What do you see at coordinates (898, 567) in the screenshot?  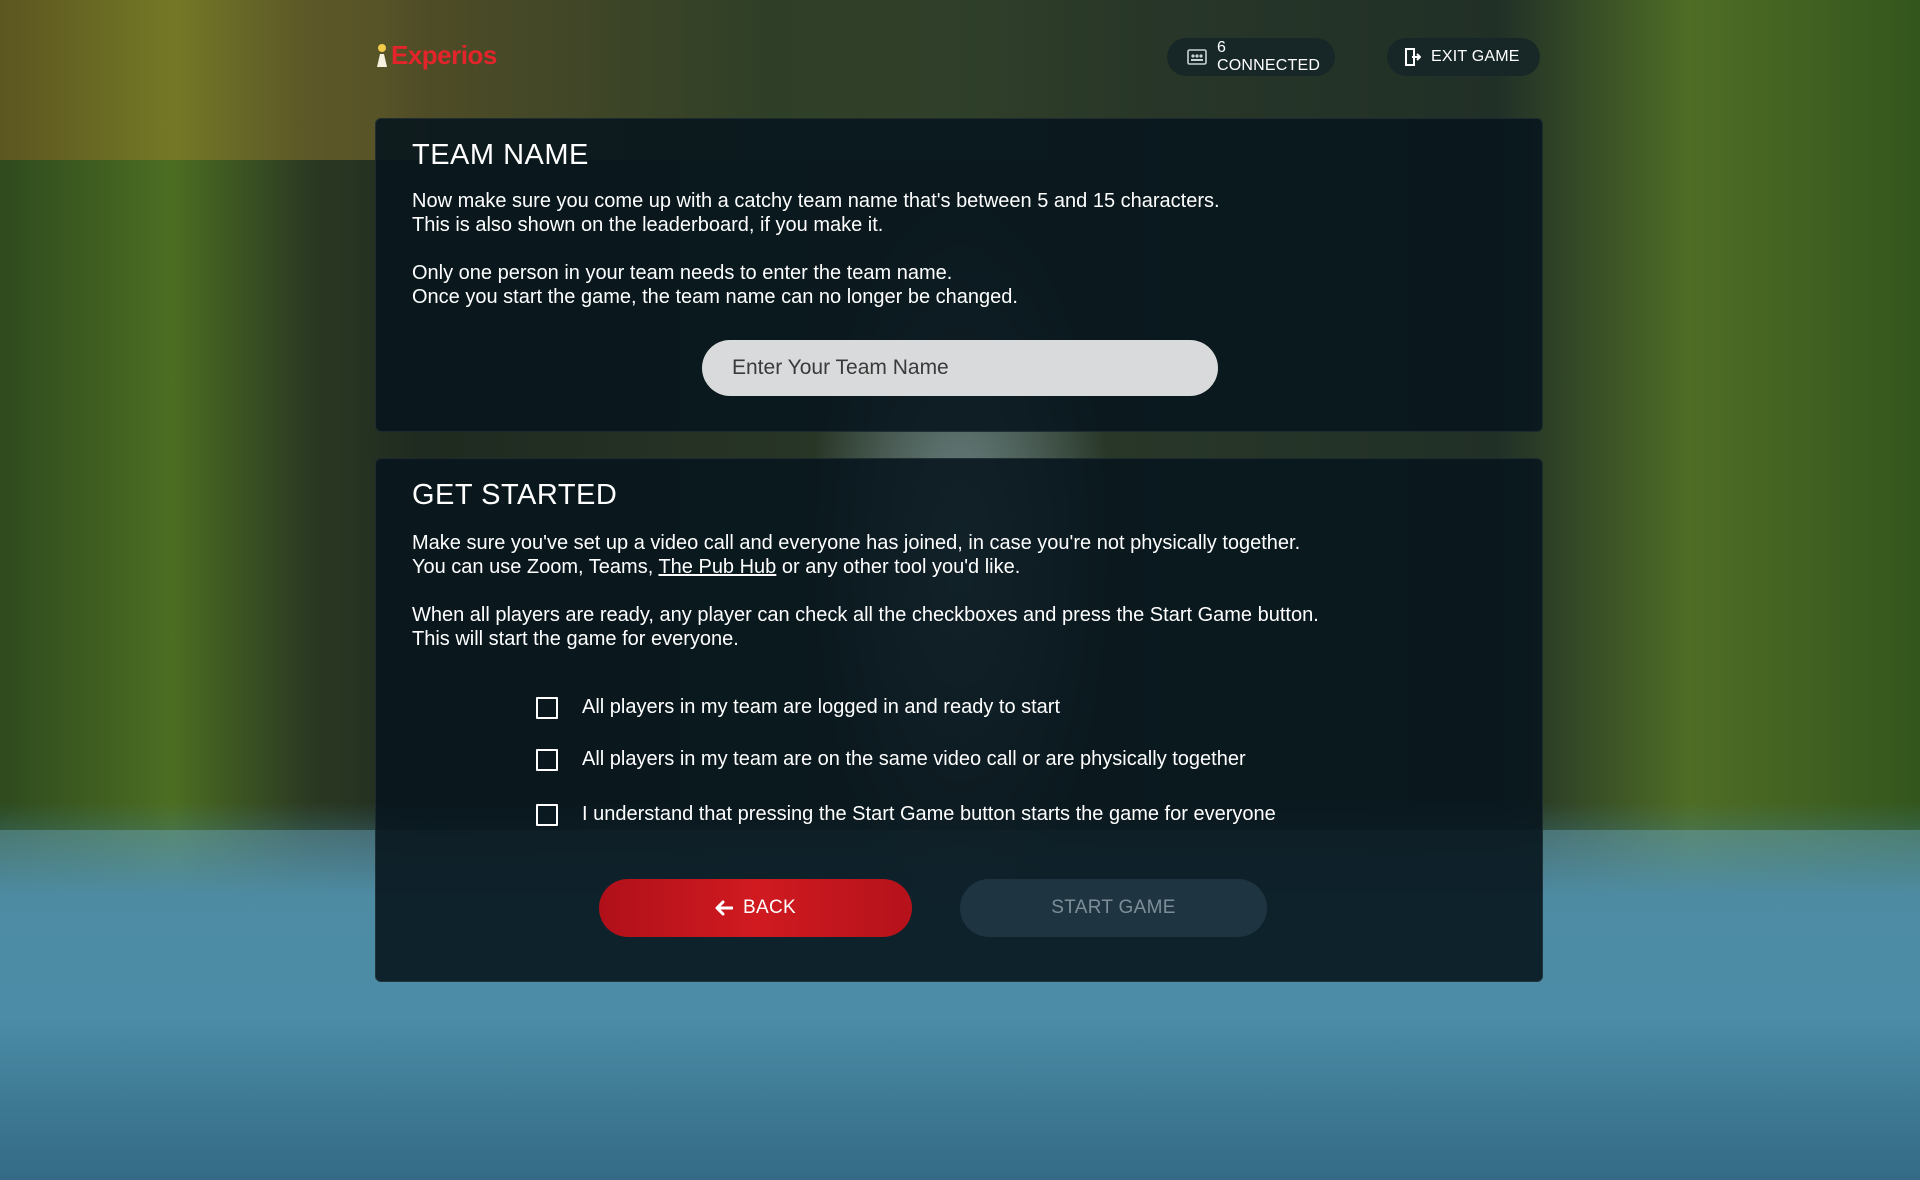 I see `tools-text-suffix: or any other tool you'd like.` at bounding box center [898, 567].